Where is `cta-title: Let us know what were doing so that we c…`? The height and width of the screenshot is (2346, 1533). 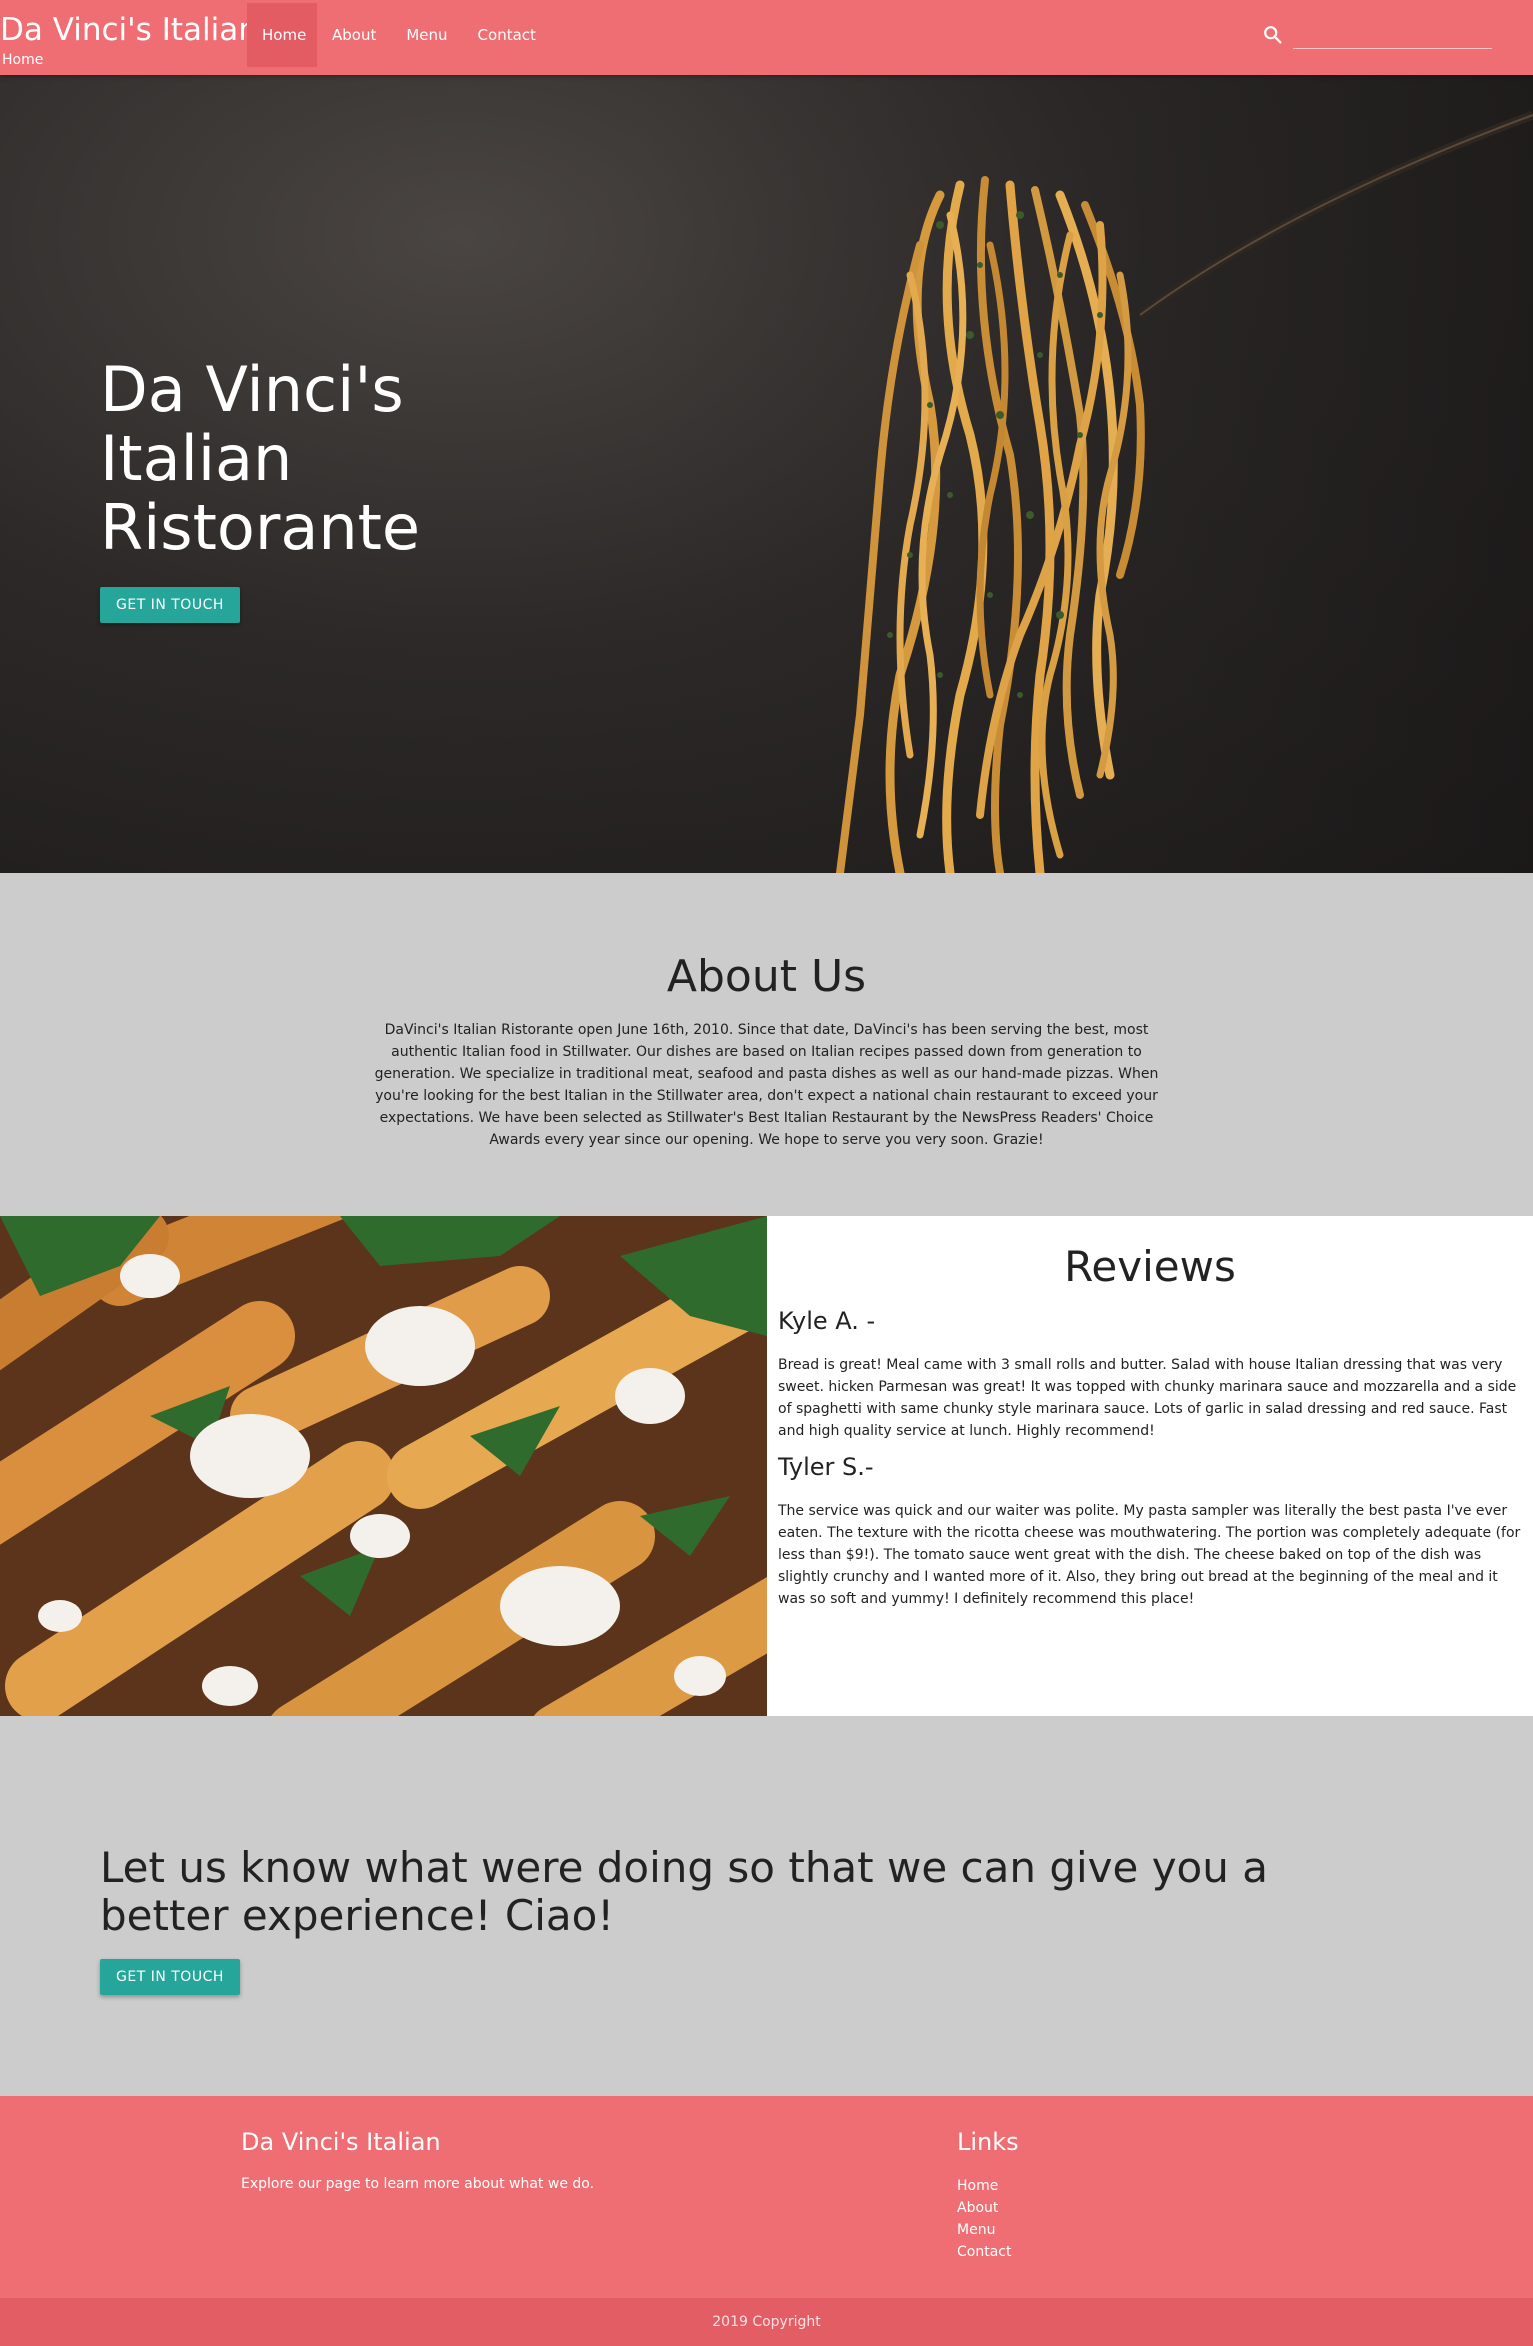
cta-title: Let us know what were doing so that we c… is located at coordinates (684, 1891).